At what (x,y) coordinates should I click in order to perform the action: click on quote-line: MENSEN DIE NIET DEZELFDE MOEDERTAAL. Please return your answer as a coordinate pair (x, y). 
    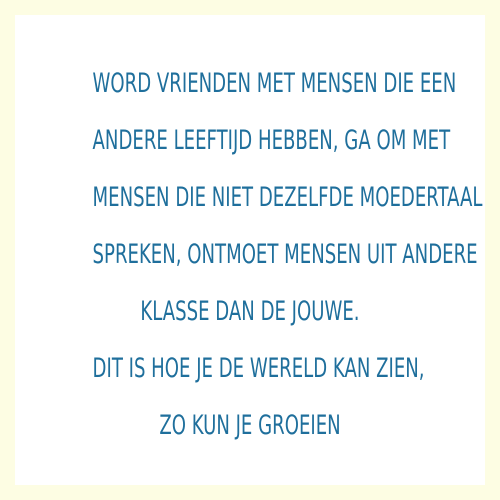
    Looking at the image, I should click on (287, 197).